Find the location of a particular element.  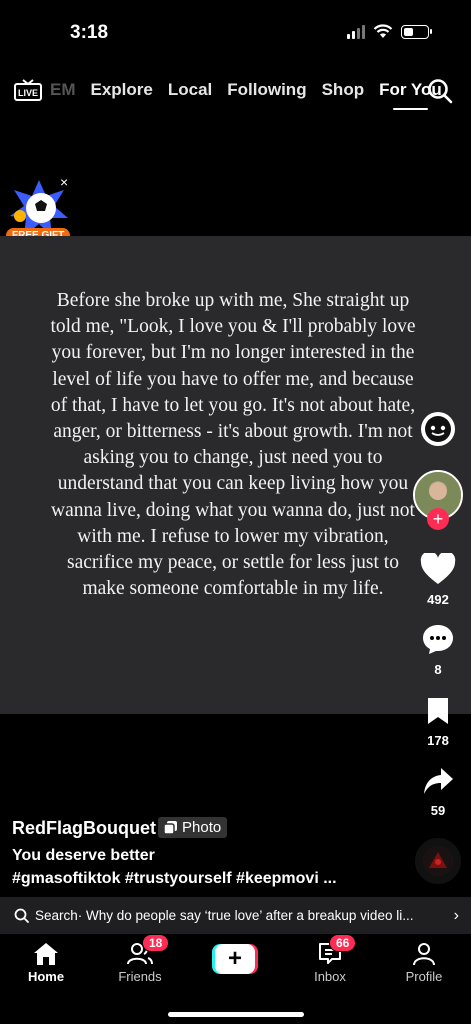

tab-inbox-label: Inbox is located at coordinates (330, 976).